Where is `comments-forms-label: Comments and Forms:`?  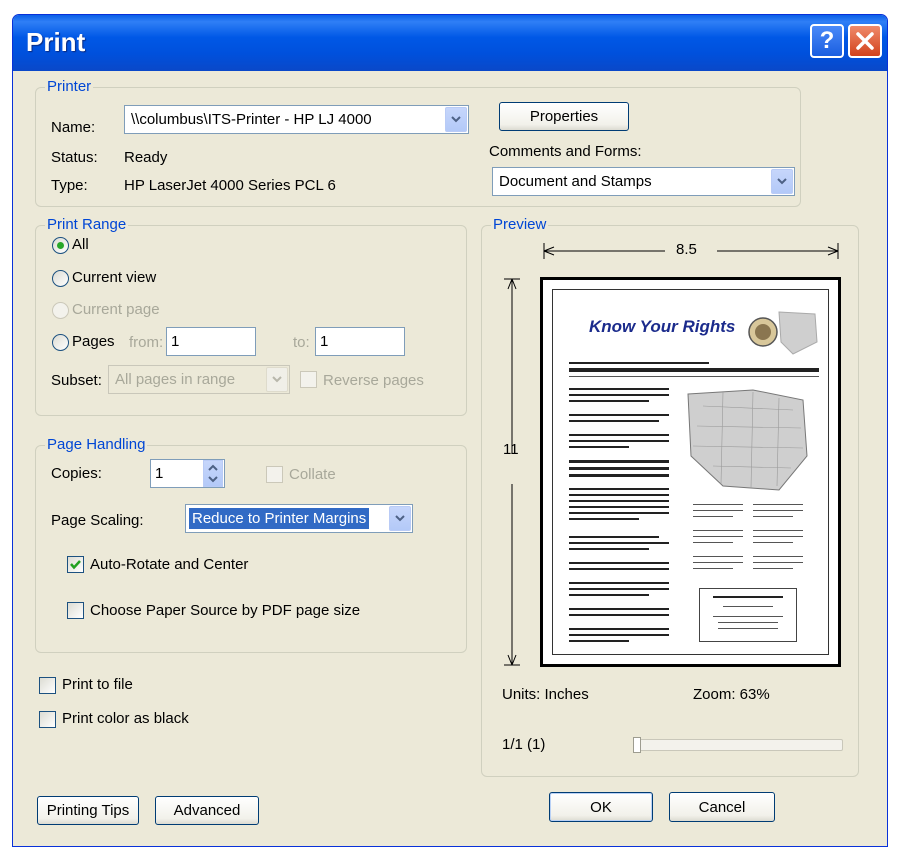
comments-forms-label: Comments and Forms: is located at coordinates (565, 151).